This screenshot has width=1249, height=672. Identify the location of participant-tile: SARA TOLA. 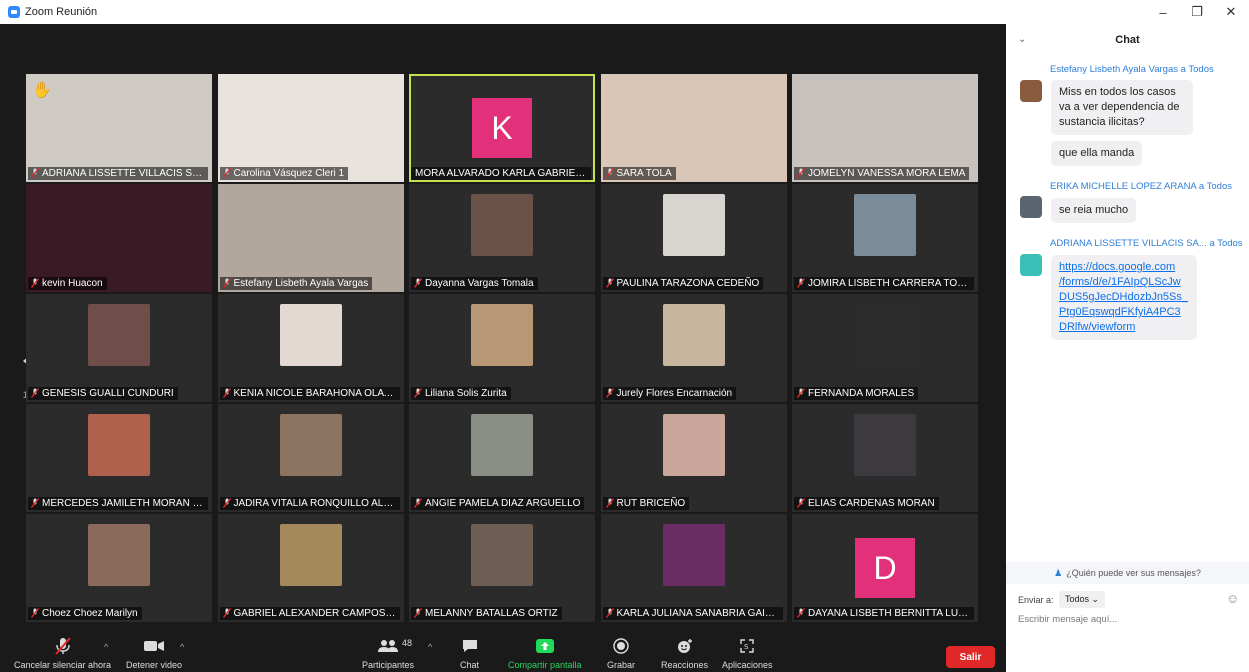
(693, 128).